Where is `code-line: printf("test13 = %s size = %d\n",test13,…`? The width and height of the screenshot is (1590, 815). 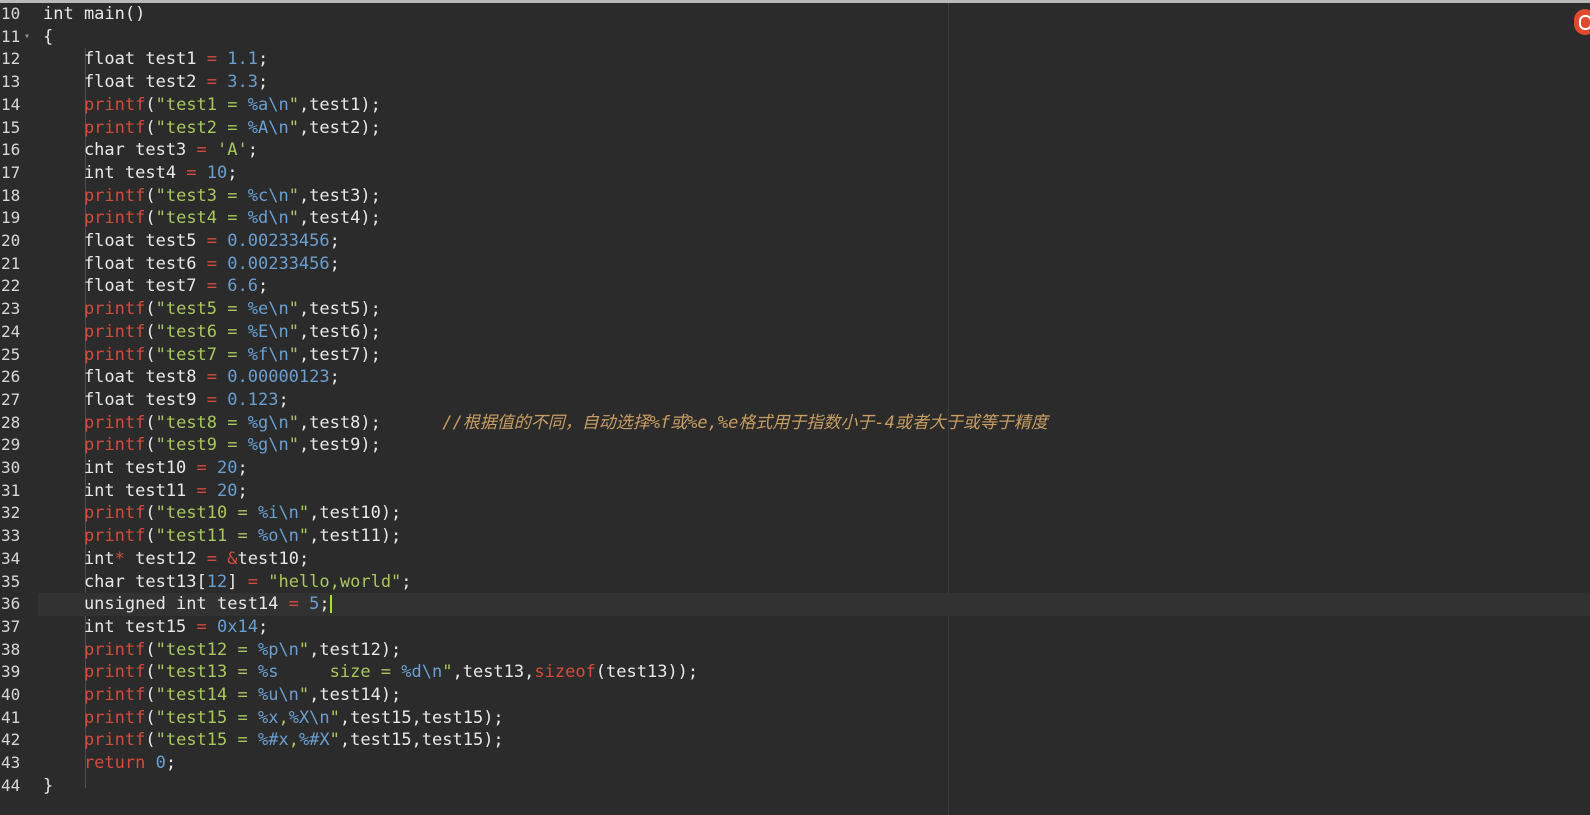
code-line: printf("test13 = %s size = %d\n",test13,… is located at coordinates (814, 672).